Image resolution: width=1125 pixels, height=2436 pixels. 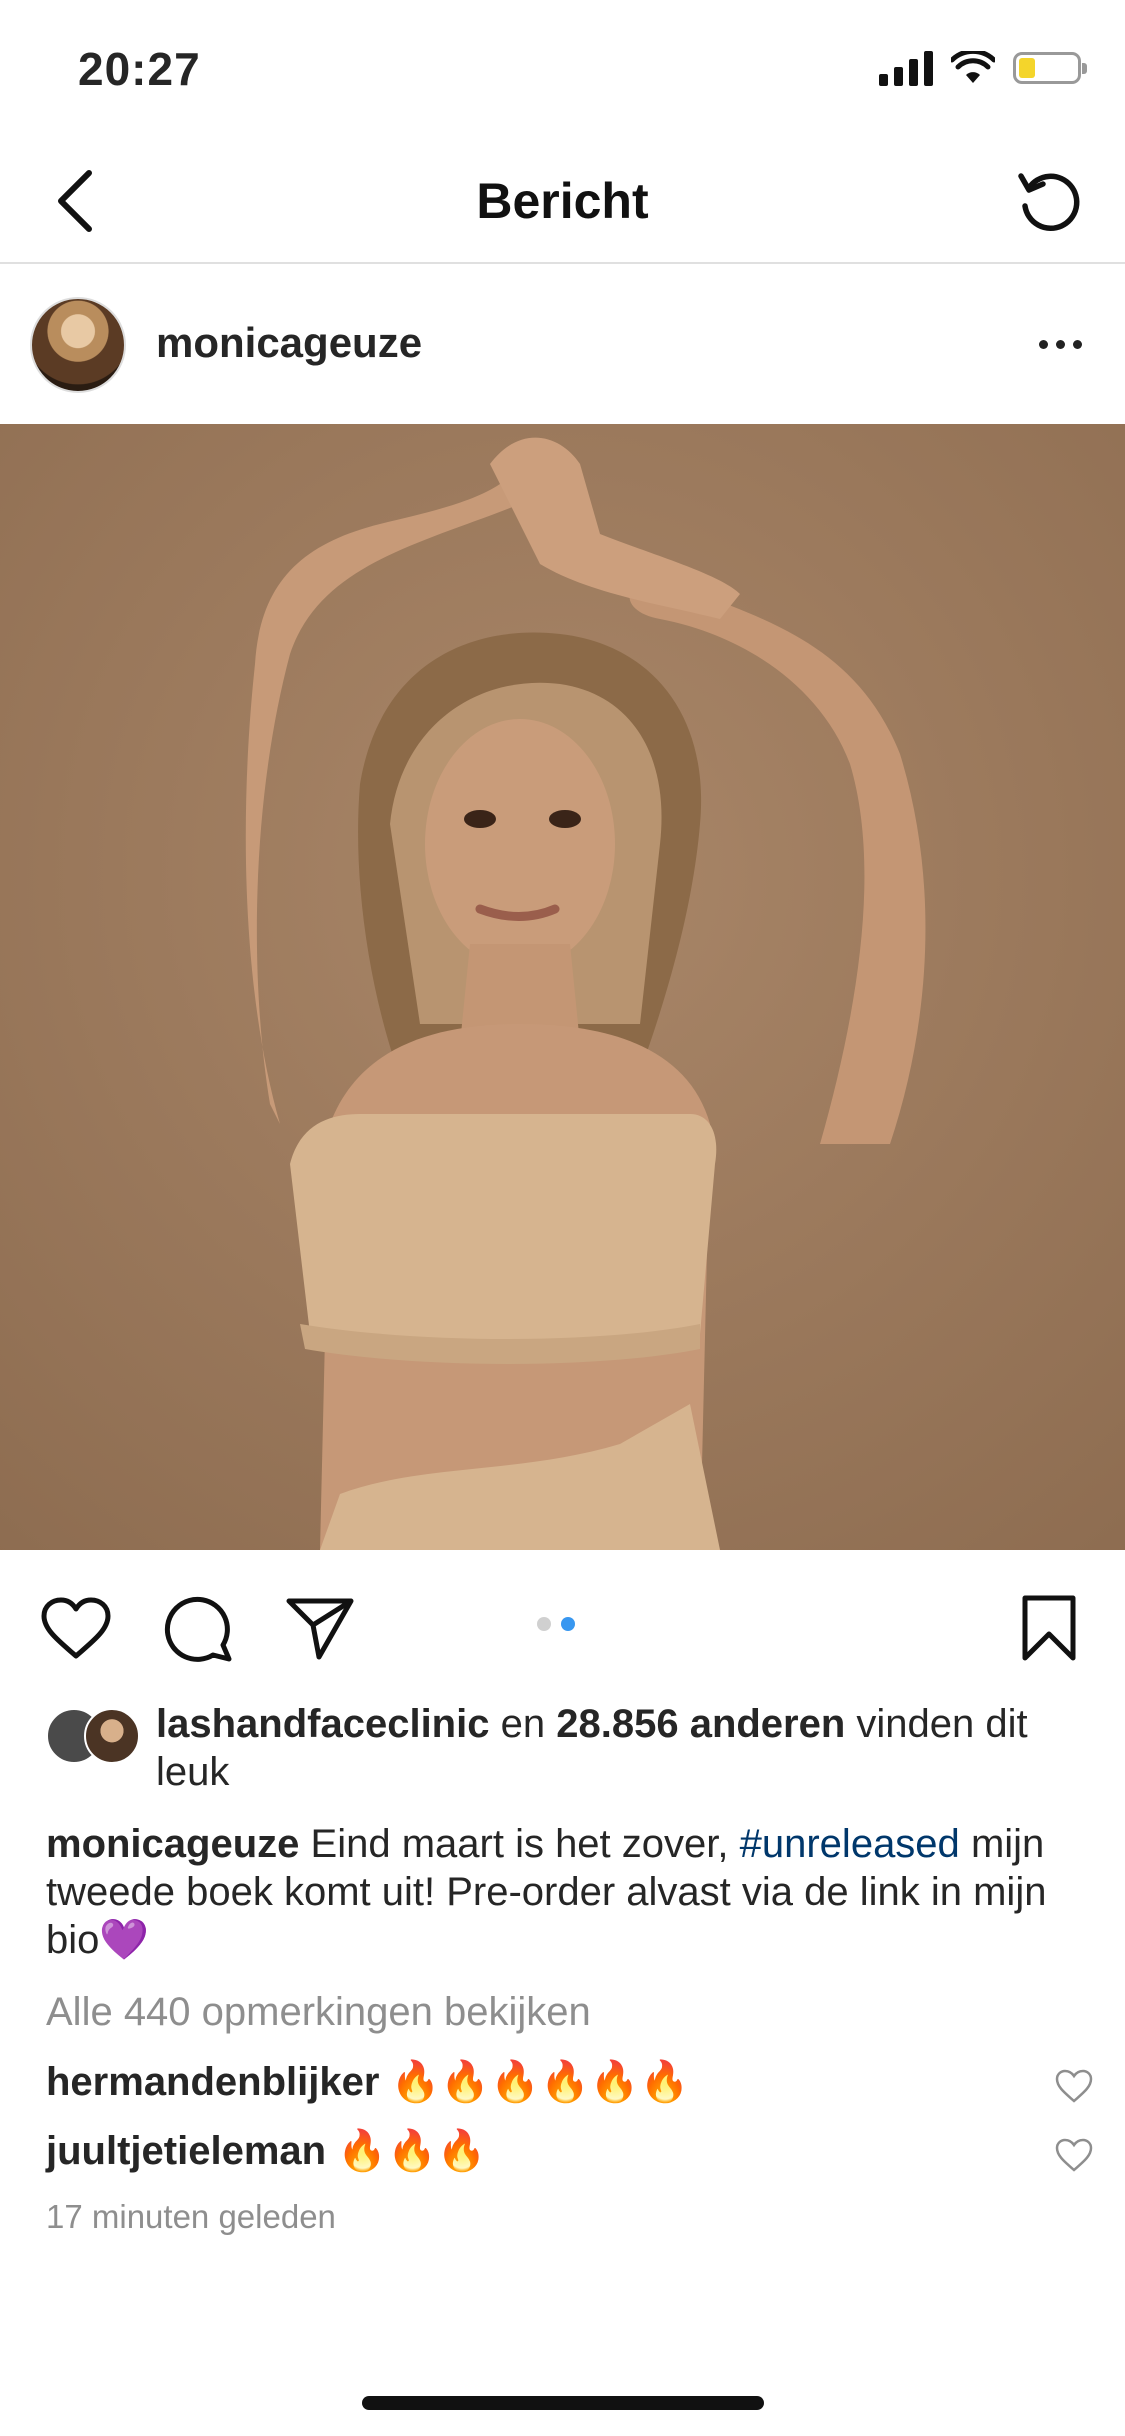 What do you see at coordinates (1050, 68) in the screenshot?
I see `battery-icon` at bounding box center [1050, 68].